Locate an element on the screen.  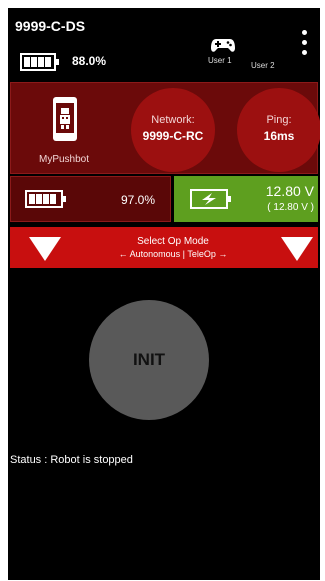
user1-gamepad: User 1 is located at coordinates (222, 50).